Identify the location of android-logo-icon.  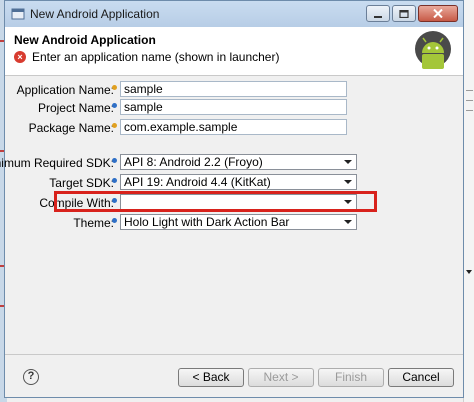
(433, 51).